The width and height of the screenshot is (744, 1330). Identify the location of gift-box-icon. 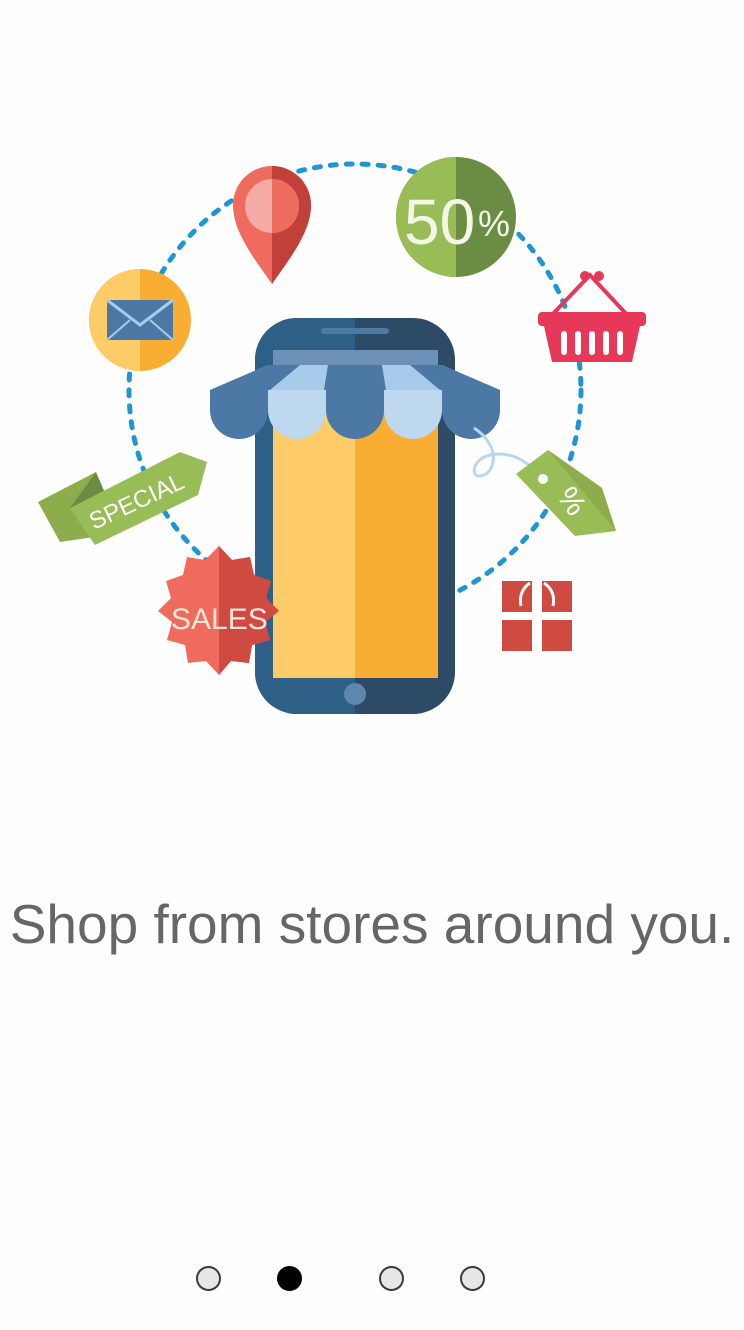
(537, 616).